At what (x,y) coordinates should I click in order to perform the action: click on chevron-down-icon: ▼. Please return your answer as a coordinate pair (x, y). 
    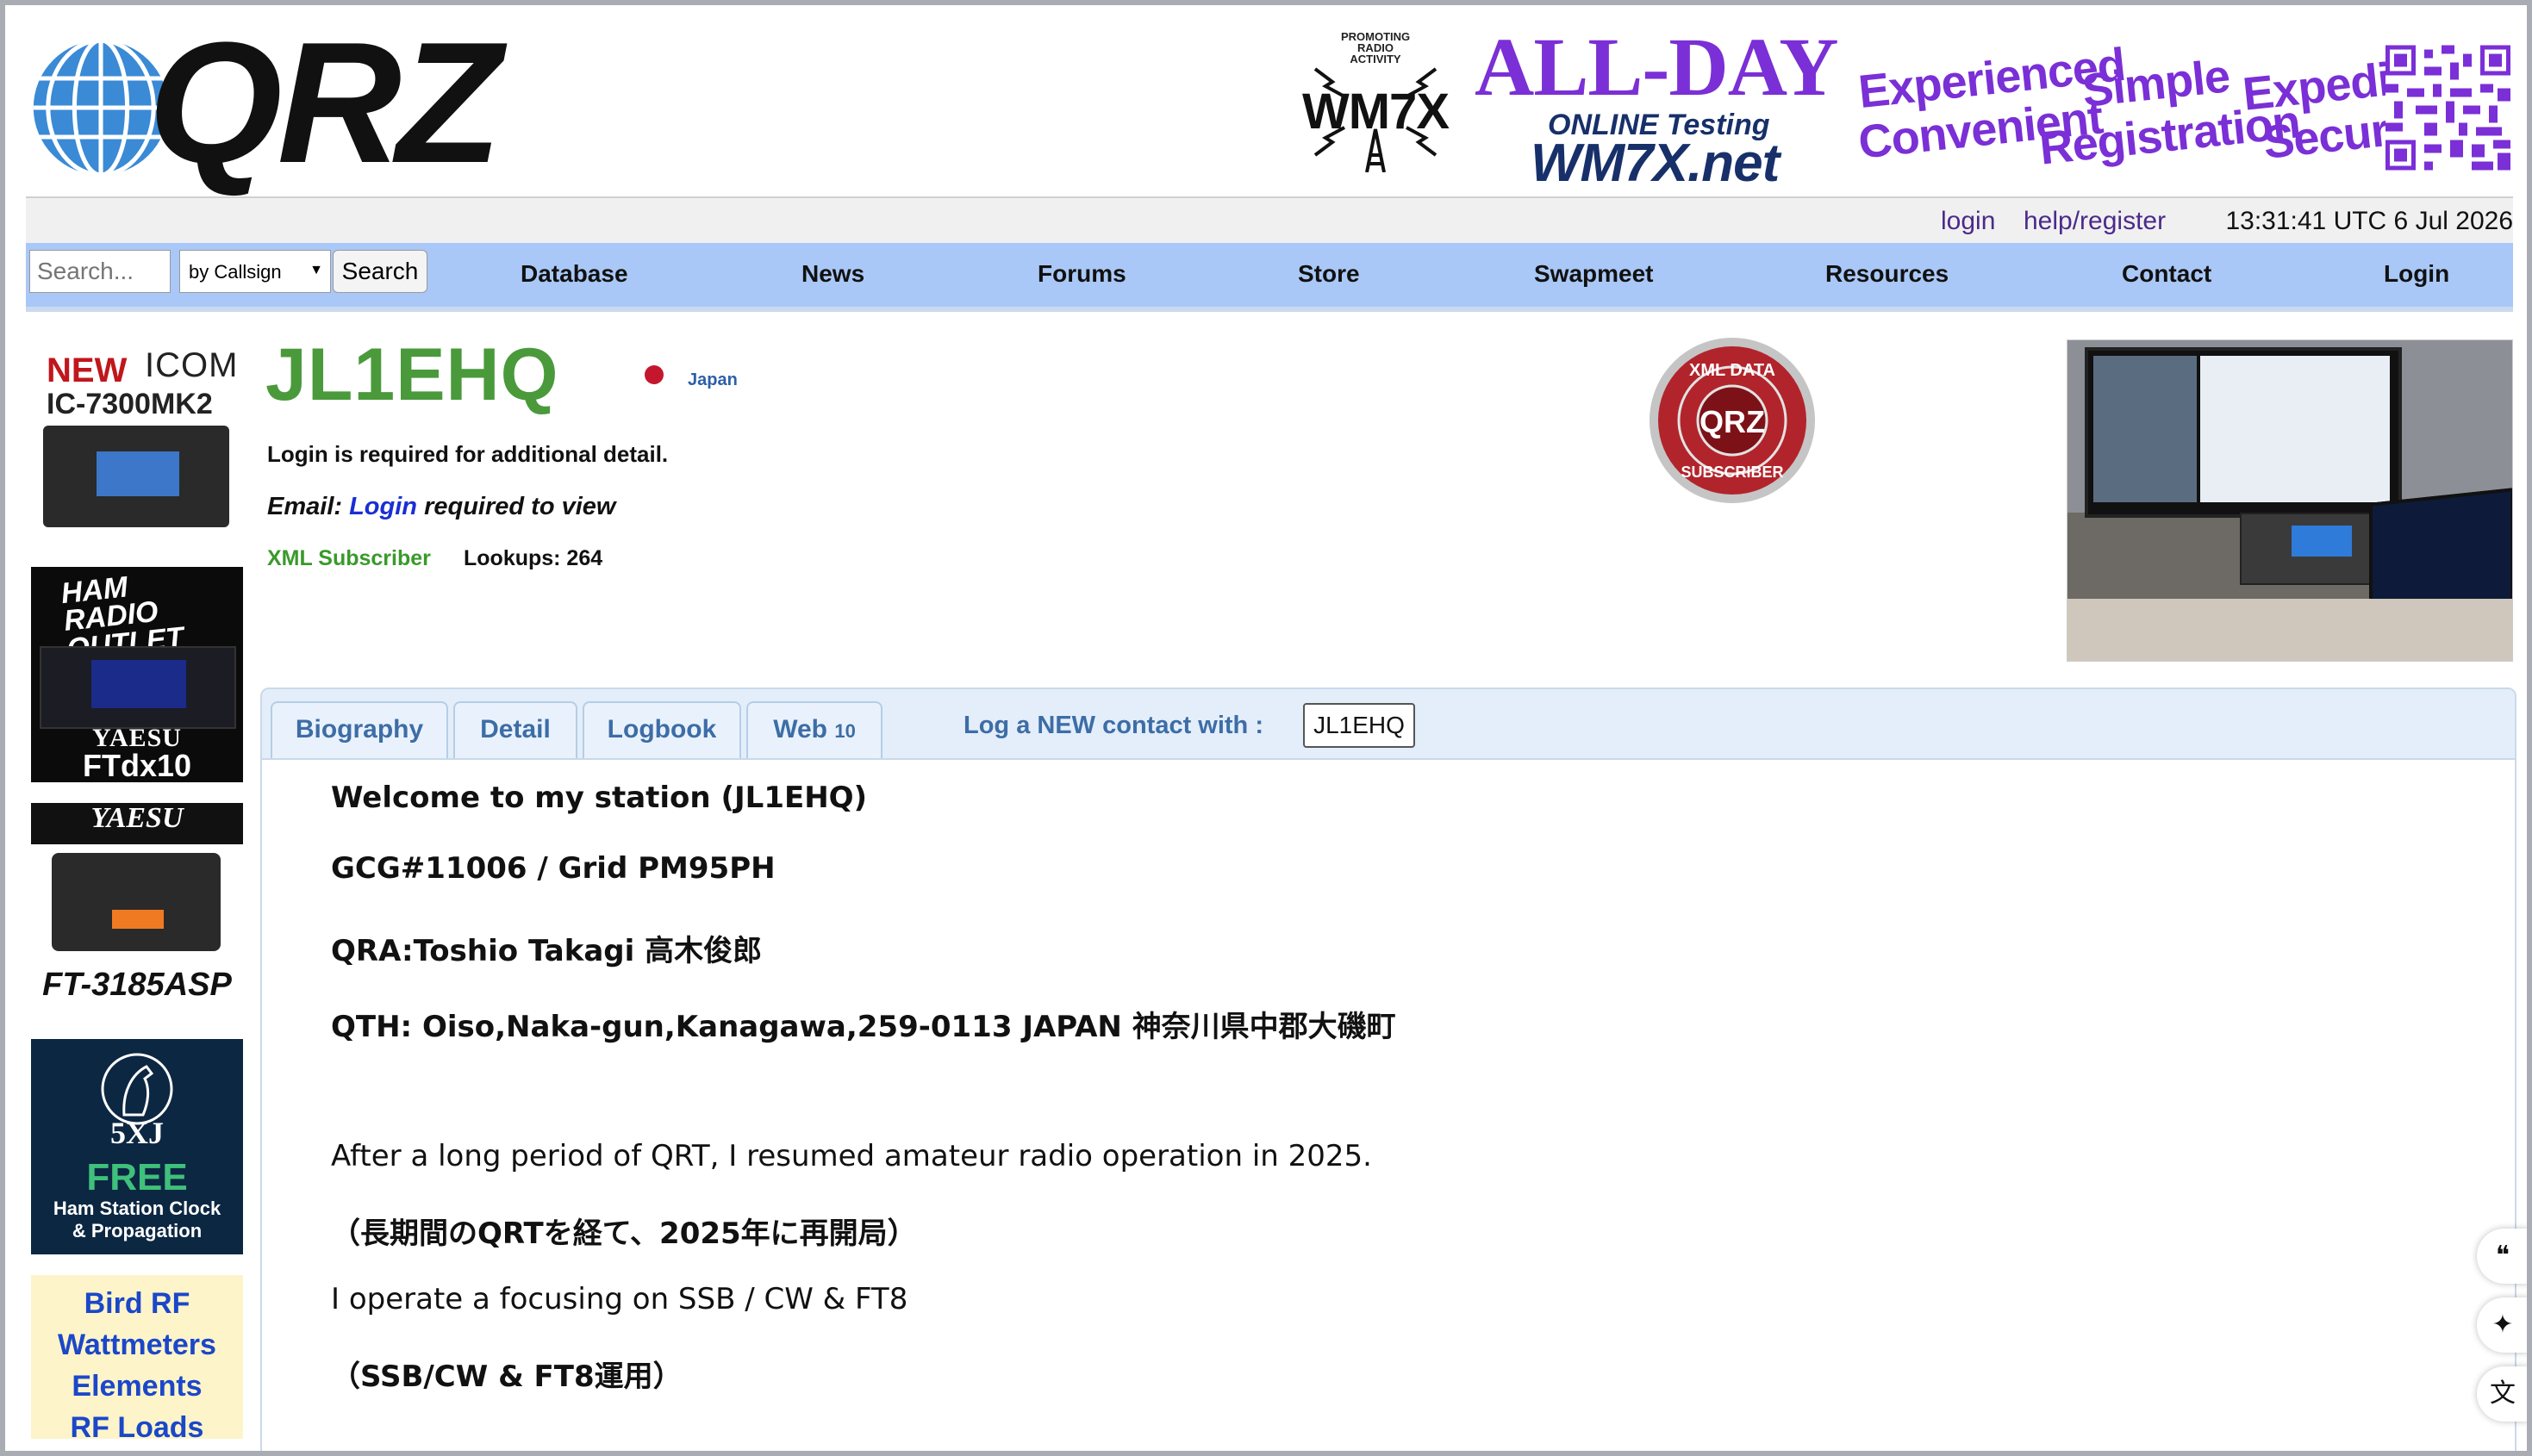
    Looking at the image, I should click on (316, 270).